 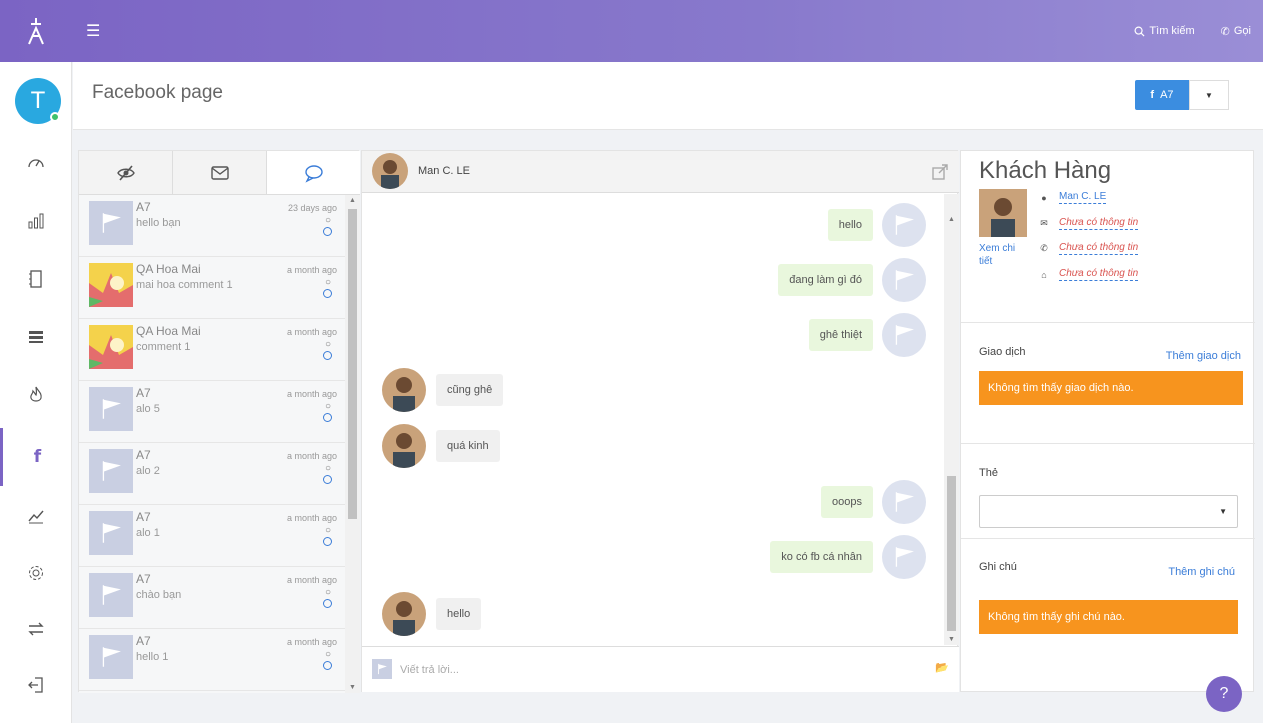 I want to click on add-transaction-link: Thêm giao dịch, so click(x=1203, y=356).